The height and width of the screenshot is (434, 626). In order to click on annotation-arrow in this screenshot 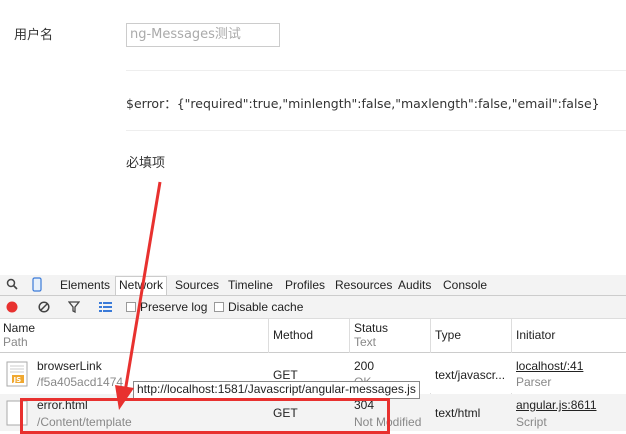, I will do `click(138, 295)`.